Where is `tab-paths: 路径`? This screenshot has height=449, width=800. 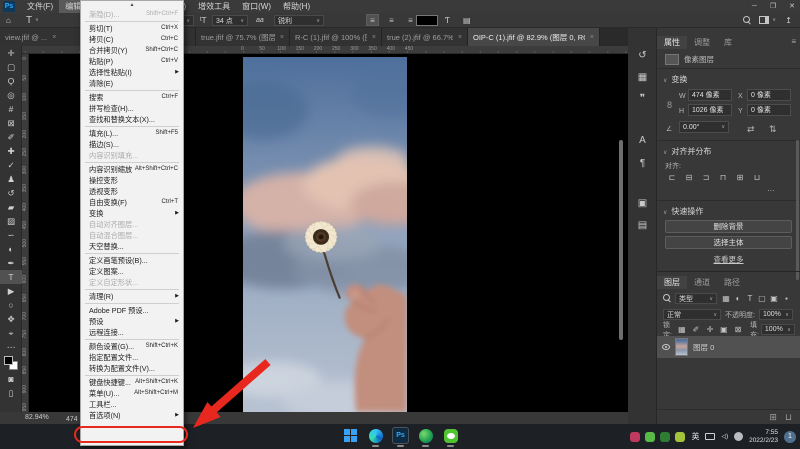 tab-paths: 路径 is located at coordinates (732, 282).